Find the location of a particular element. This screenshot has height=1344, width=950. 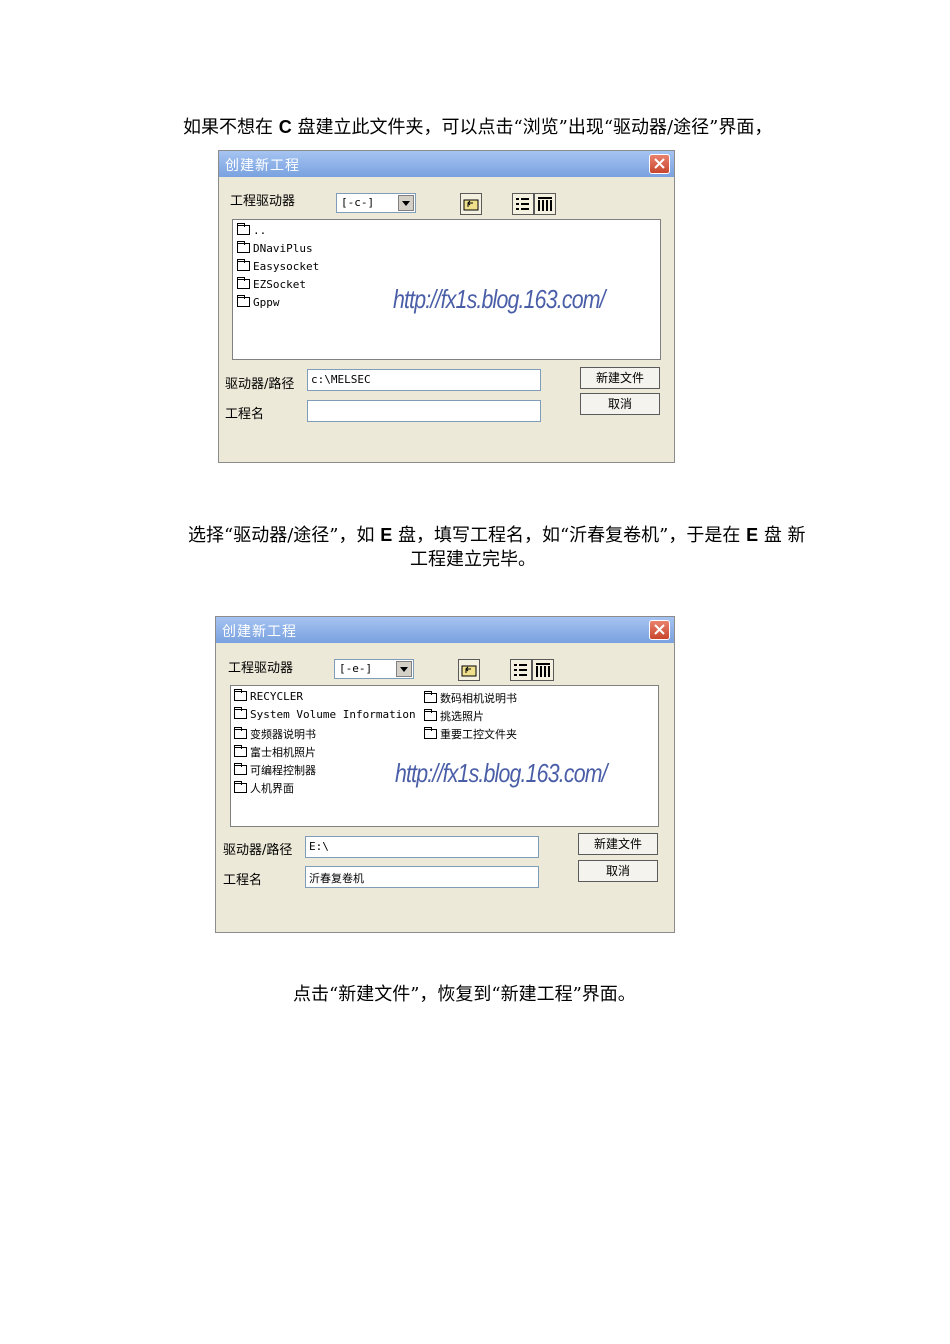

list-item: 人机界面 is located at coordinates (264, 788).